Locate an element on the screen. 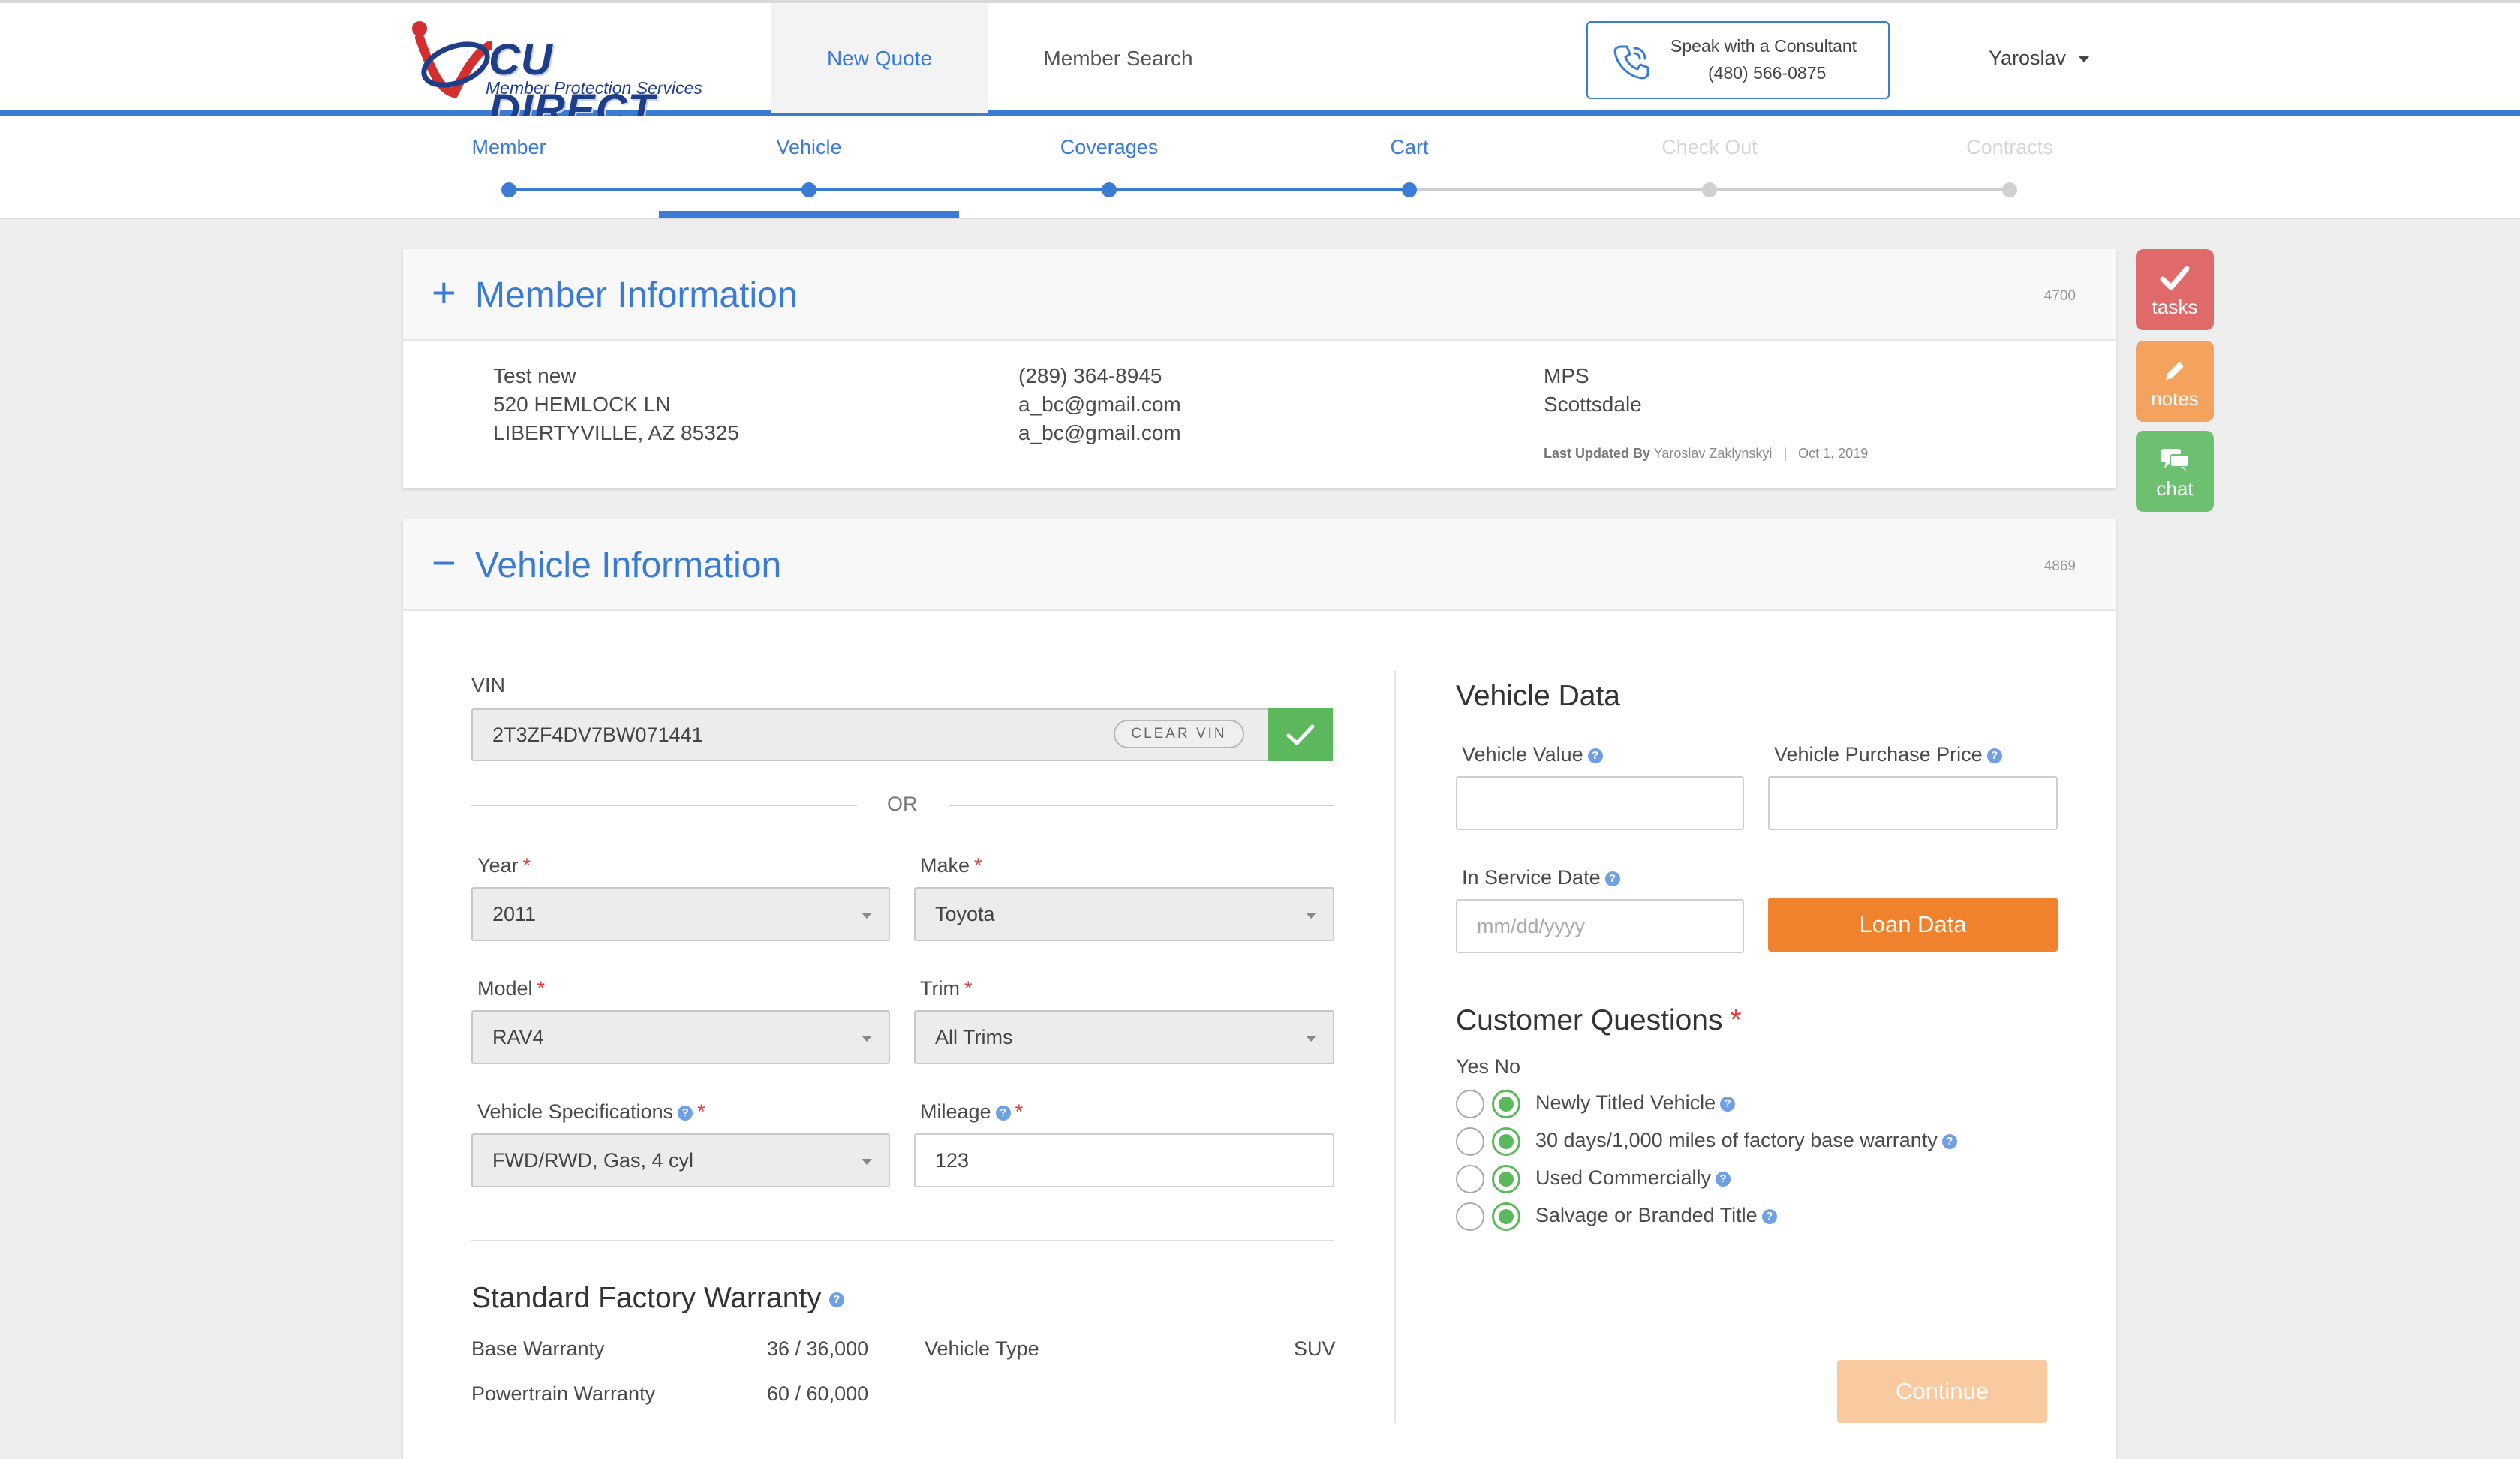 The height and width of the screenshot is (1459, 2520). mileage-label-text: Mileage is located at coordinates (955, 1112).